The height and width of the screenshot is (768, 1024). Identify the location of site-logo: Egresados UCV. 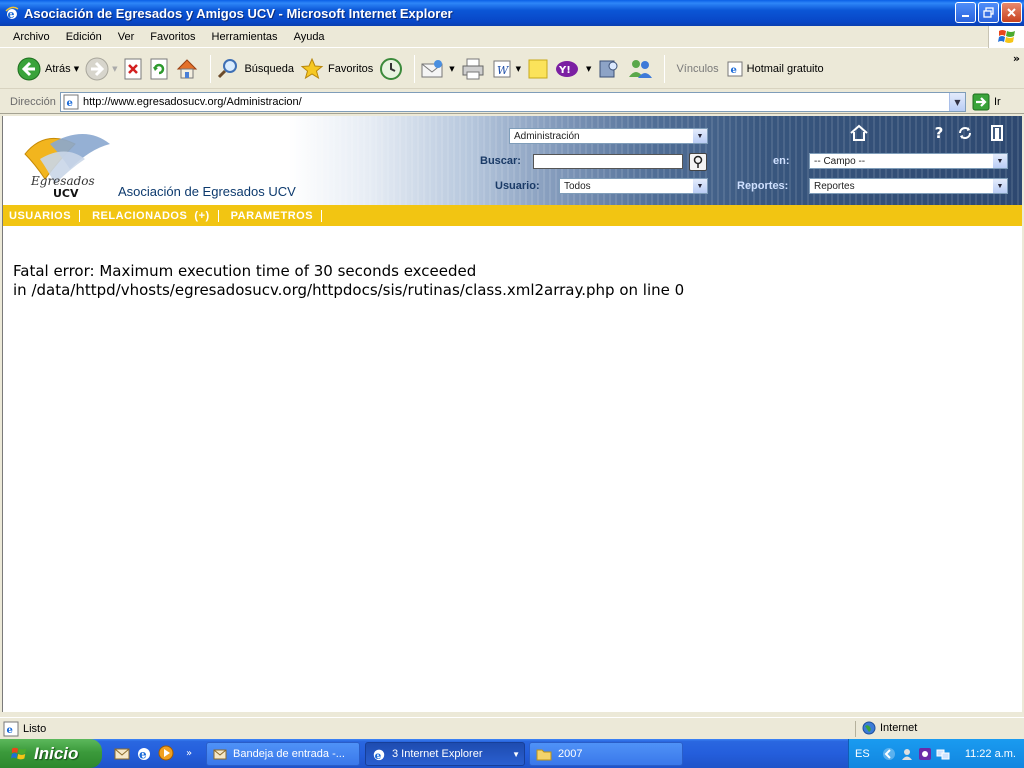
(65, 164).